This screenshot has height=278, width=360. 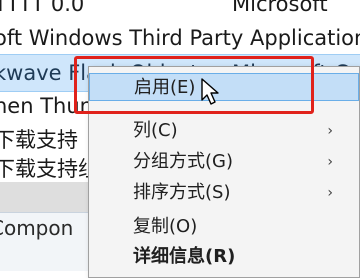 I want to click on table-row: oft Windows Third Party Application C, so click(x=180, y=38).